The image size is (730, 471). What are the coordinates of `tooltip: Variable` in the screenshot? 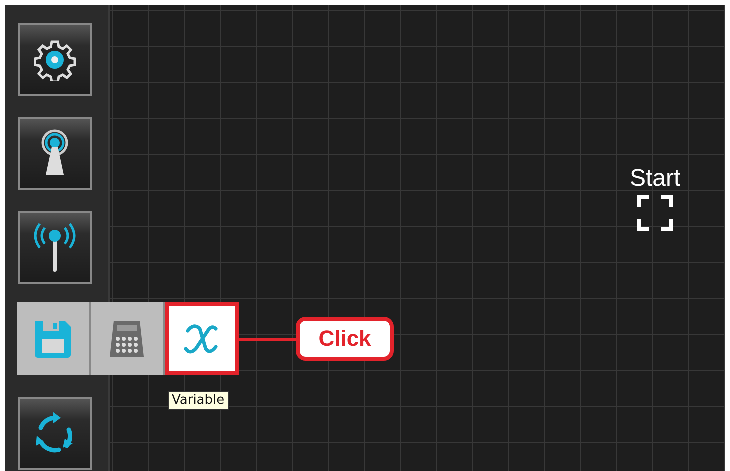 It's located at (198, 400).